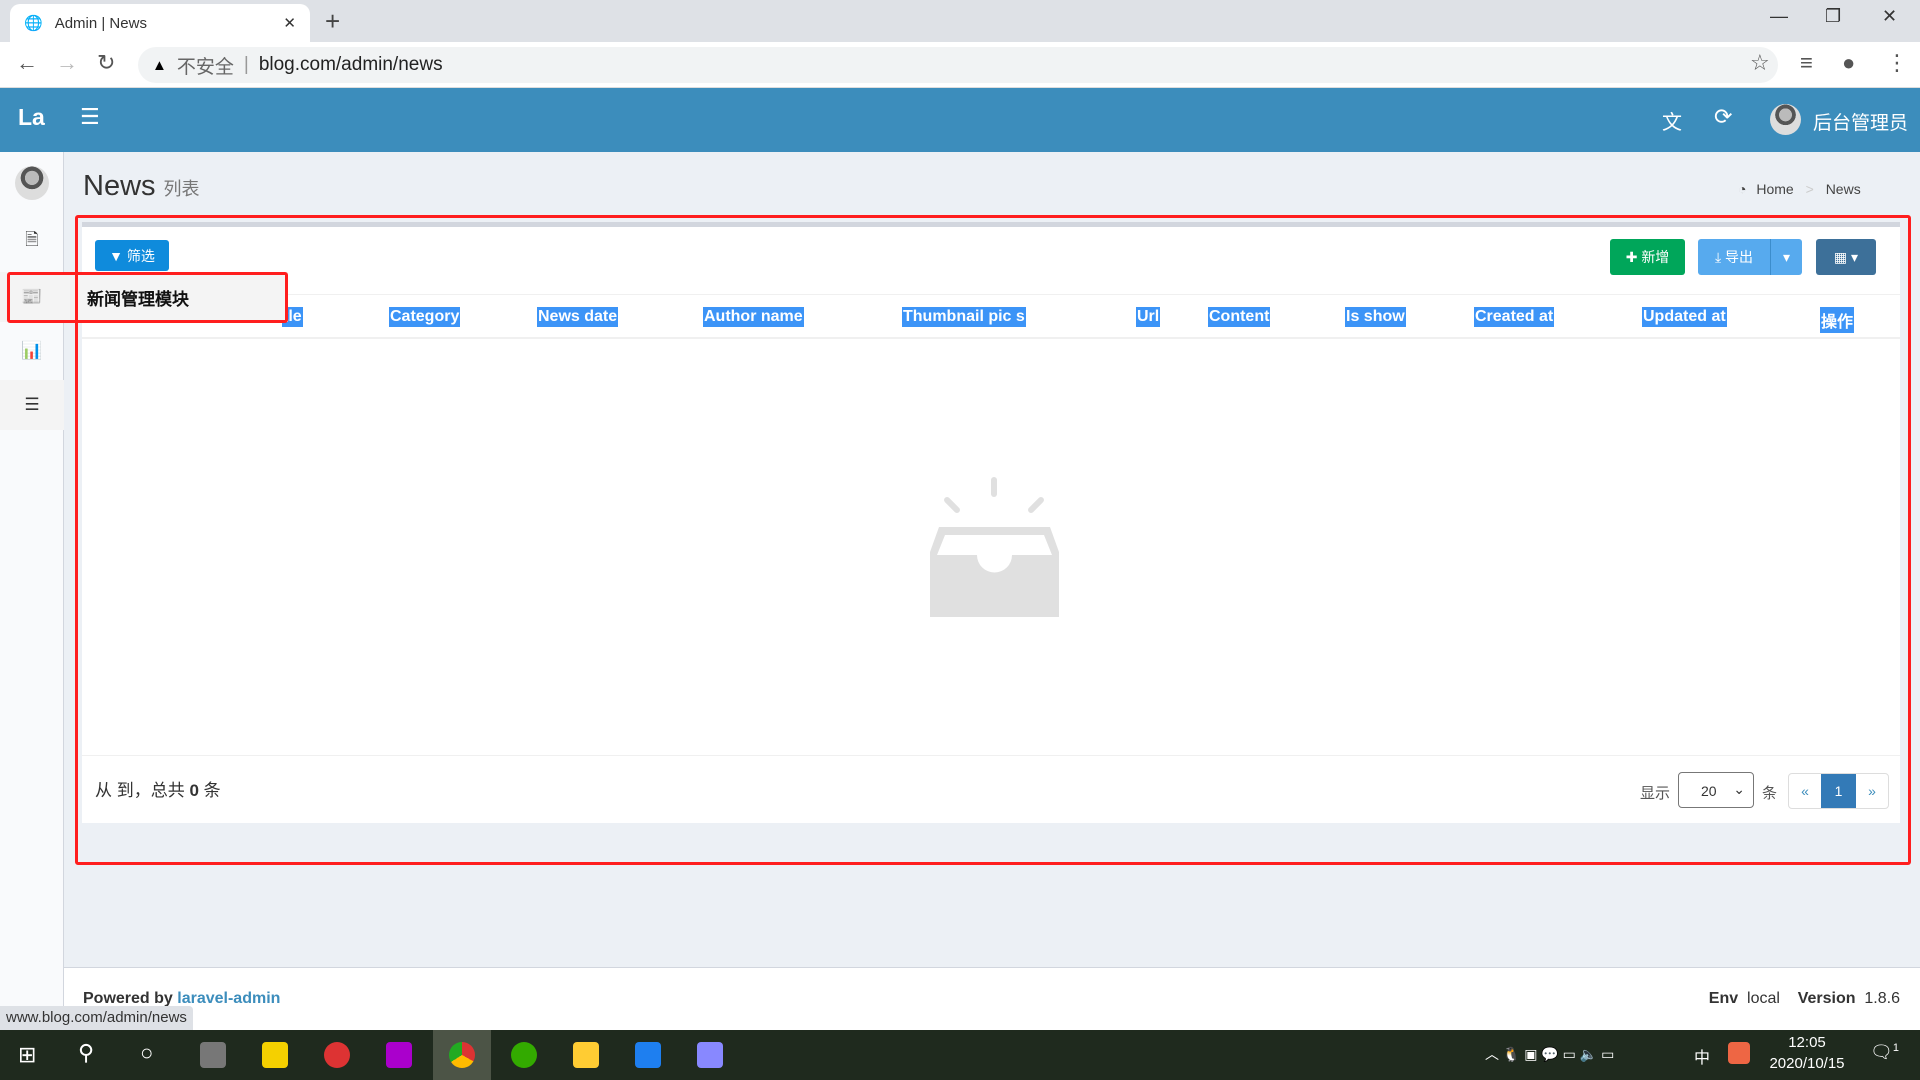 The image size is (1920, 1080). Describe the element at coordinates (228, 998) in the screenshot. I see `laravel-admin-link: laravel-admin` at that location.